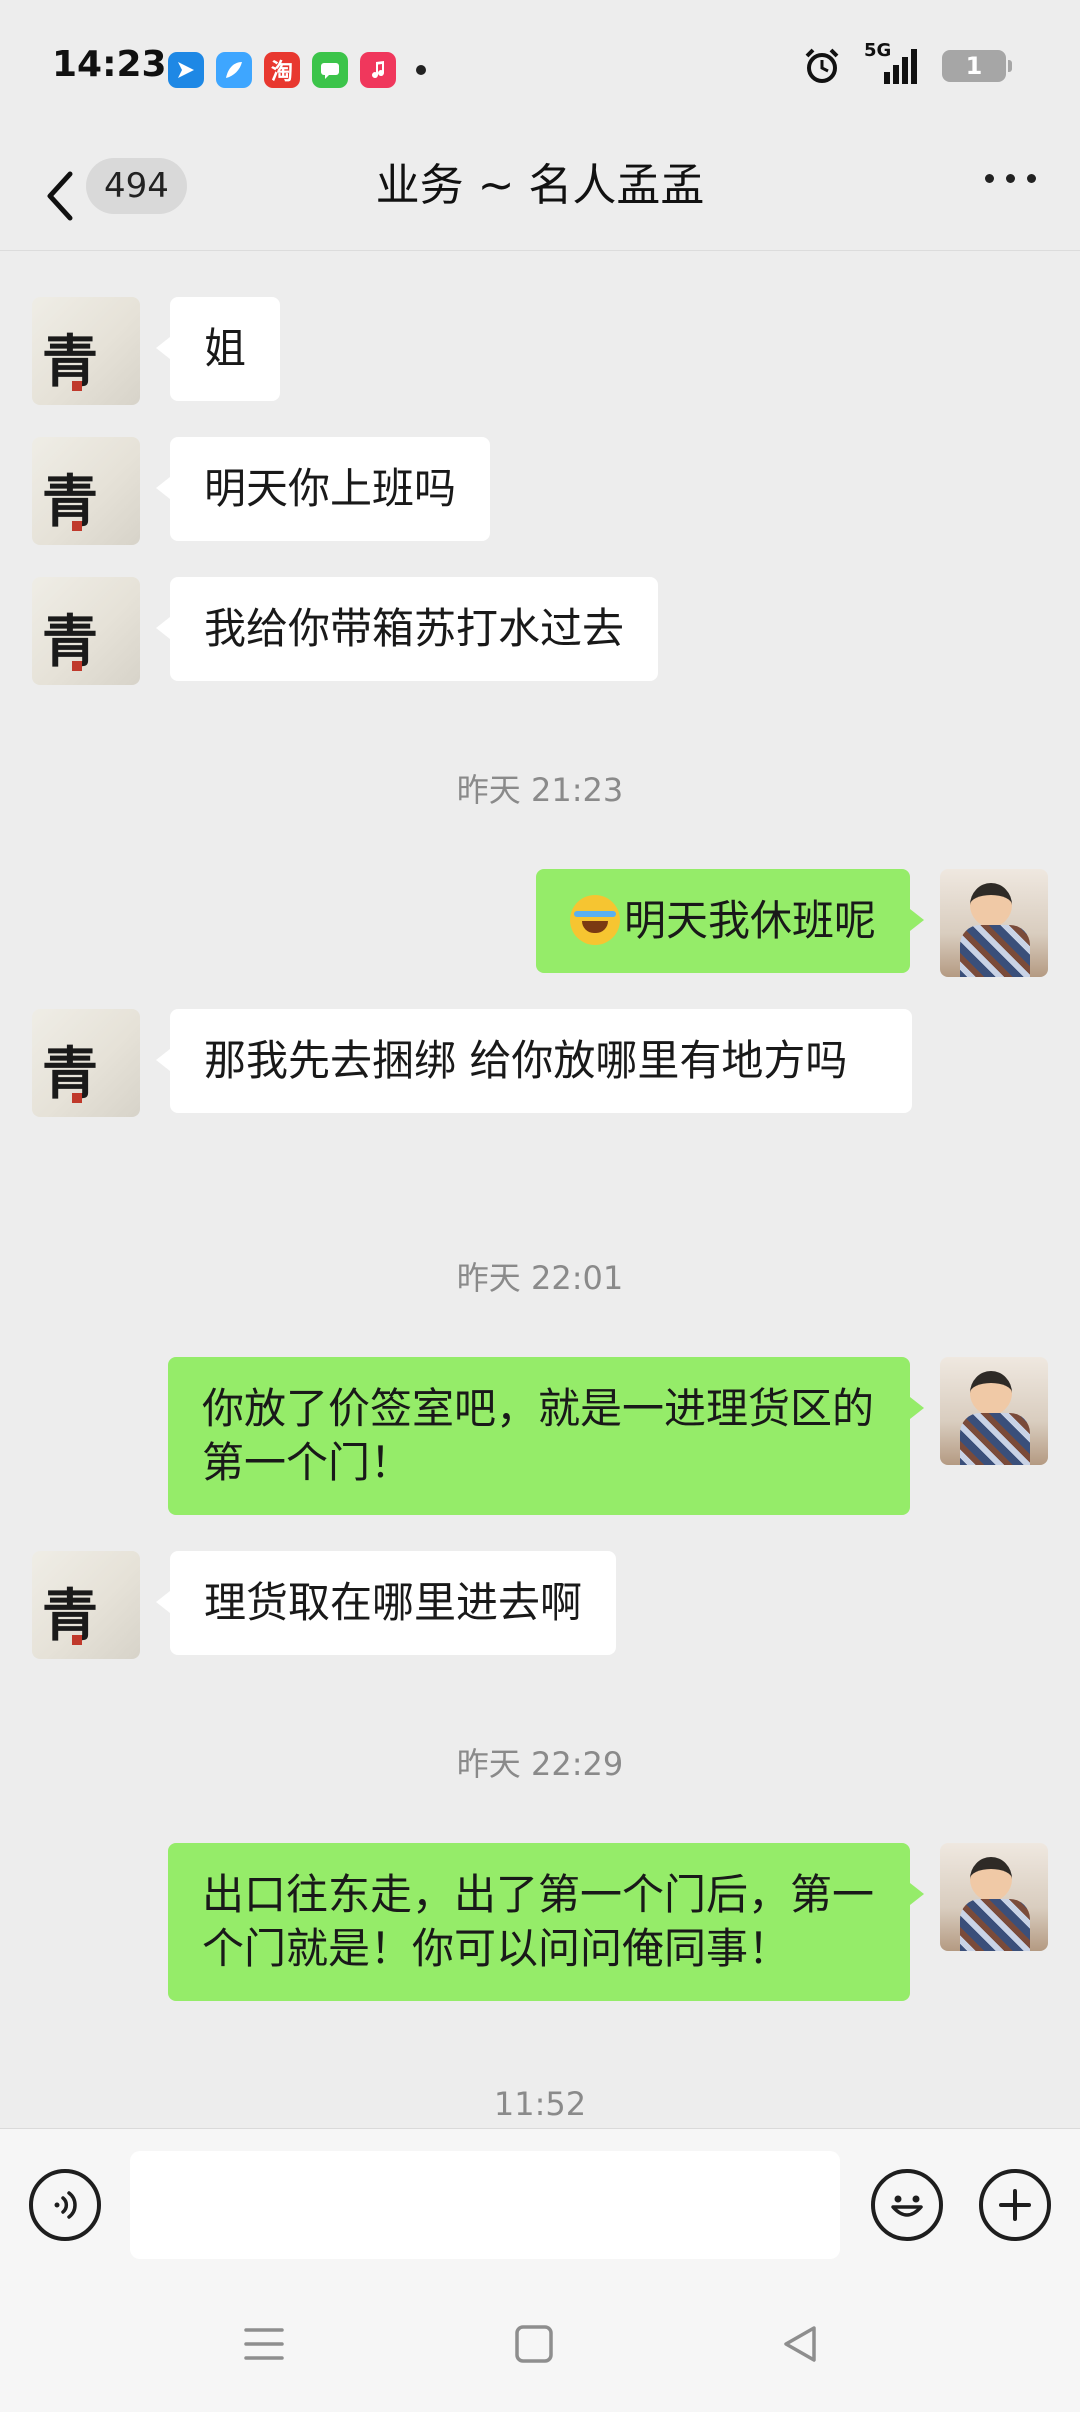 The height and width of the screenshot is (2412, 1080). Describe the element at coordinates (749, 920) in the screenshot. I see `message-text: 明天我休班呢` at that location.